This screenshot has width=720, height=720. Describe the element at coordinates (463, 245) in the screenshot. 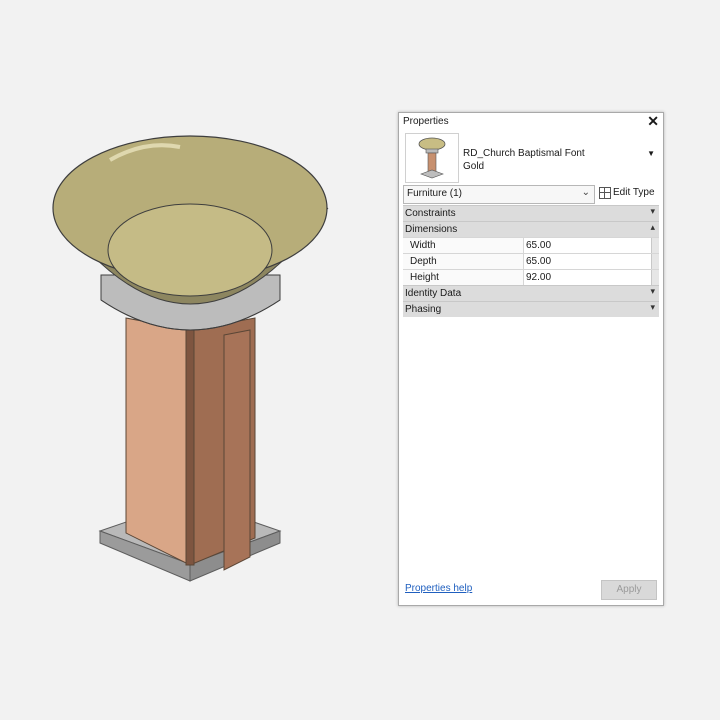

I see `property-name: Width` at that location.